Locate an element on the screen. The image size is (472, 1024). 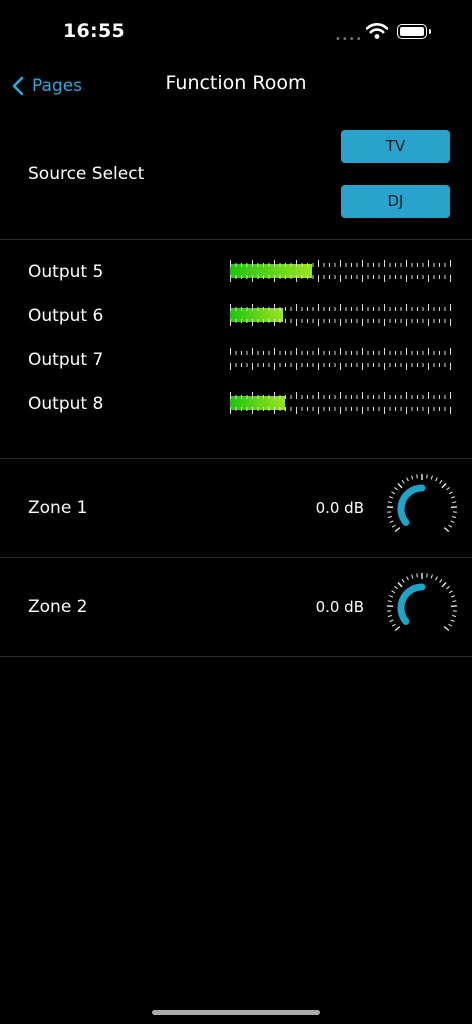
source-select-label: Source Select is located at coordinates (86, 174).